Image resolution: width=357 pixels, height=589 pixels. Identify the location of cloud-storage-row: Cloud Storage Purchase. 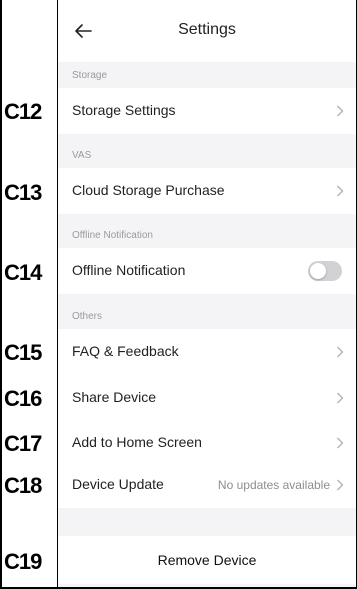
(207, 191).